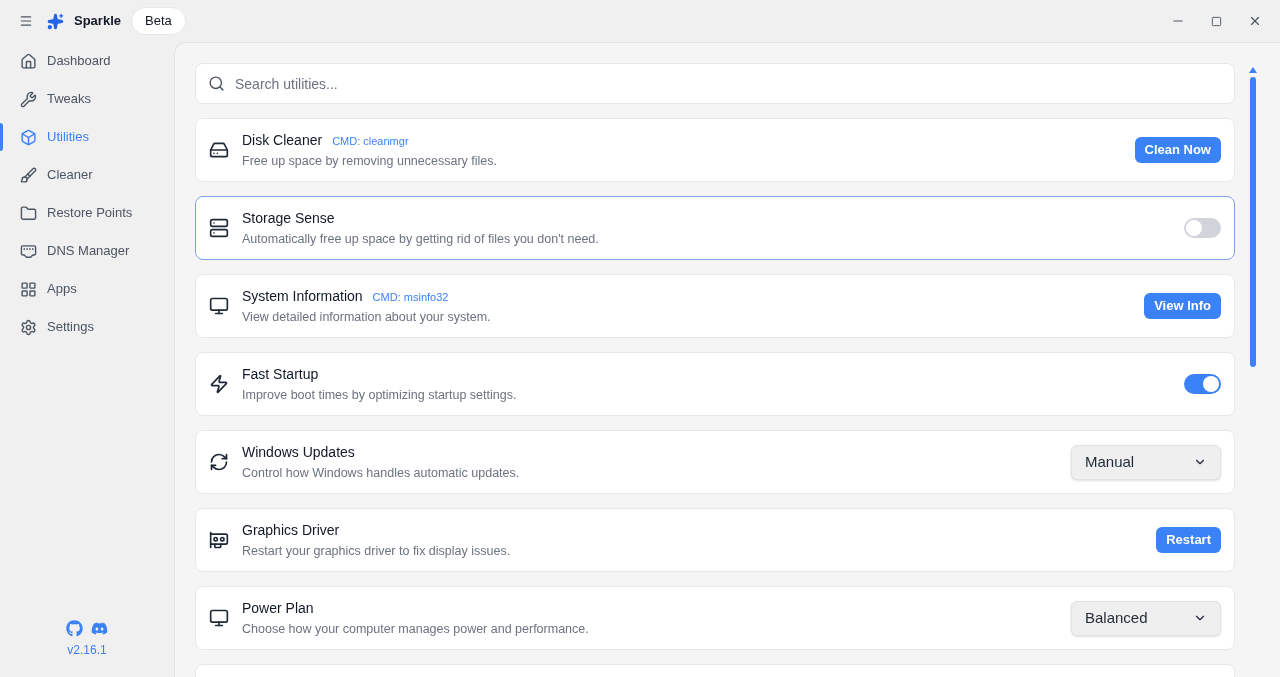 Image resolution: width=1280 pixels, height=677 pixels. I want to click on hard-drive-icon, so click(219, 150).